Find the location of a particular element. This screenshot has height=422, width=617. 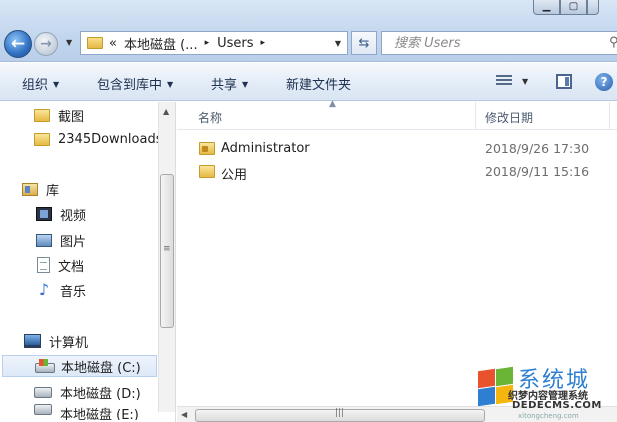

command-bar: 组织 ▼ 包含到库中 ▼ 共享 ▼ 新建文件夹 ▼ ? is located at coordinates (308, 82).